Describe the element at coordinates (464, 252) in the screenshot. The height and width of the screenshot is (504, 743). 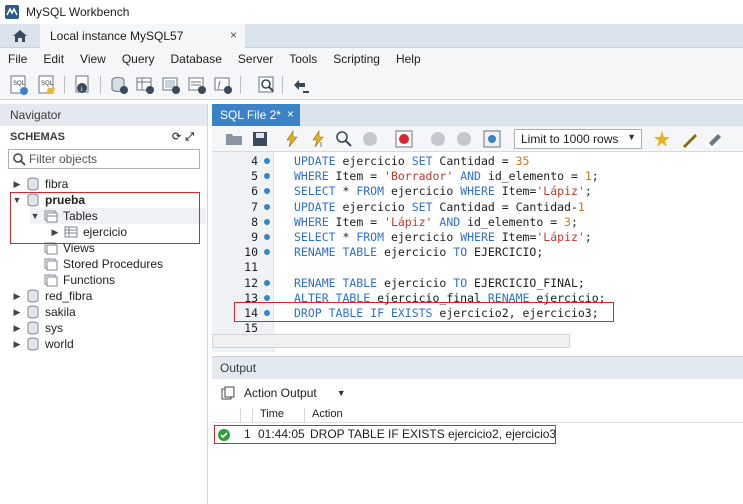
I see `code-token: TO` at that location.